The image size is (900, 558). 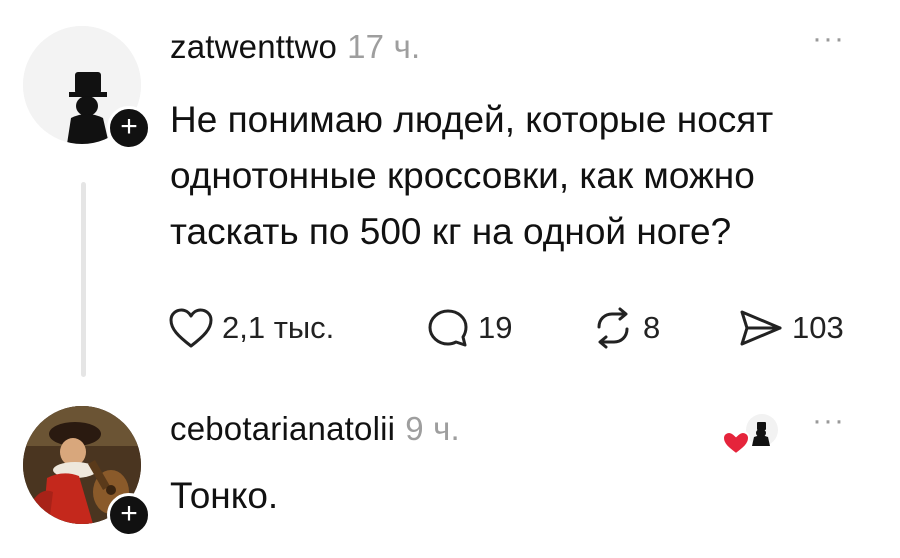 What do you see at coordinates (448, 328) in the screenshot?
I see `speech-bubble-icon` at bounding box center [448, 328].